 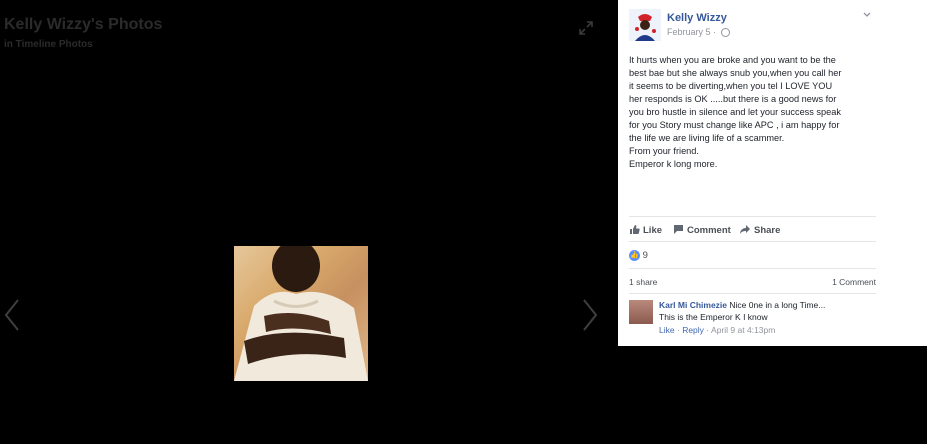 What do you see at coordinates (635, 229) in the screenshot?
I see `thumbs-up-icon` at bounding box center [635, 229].